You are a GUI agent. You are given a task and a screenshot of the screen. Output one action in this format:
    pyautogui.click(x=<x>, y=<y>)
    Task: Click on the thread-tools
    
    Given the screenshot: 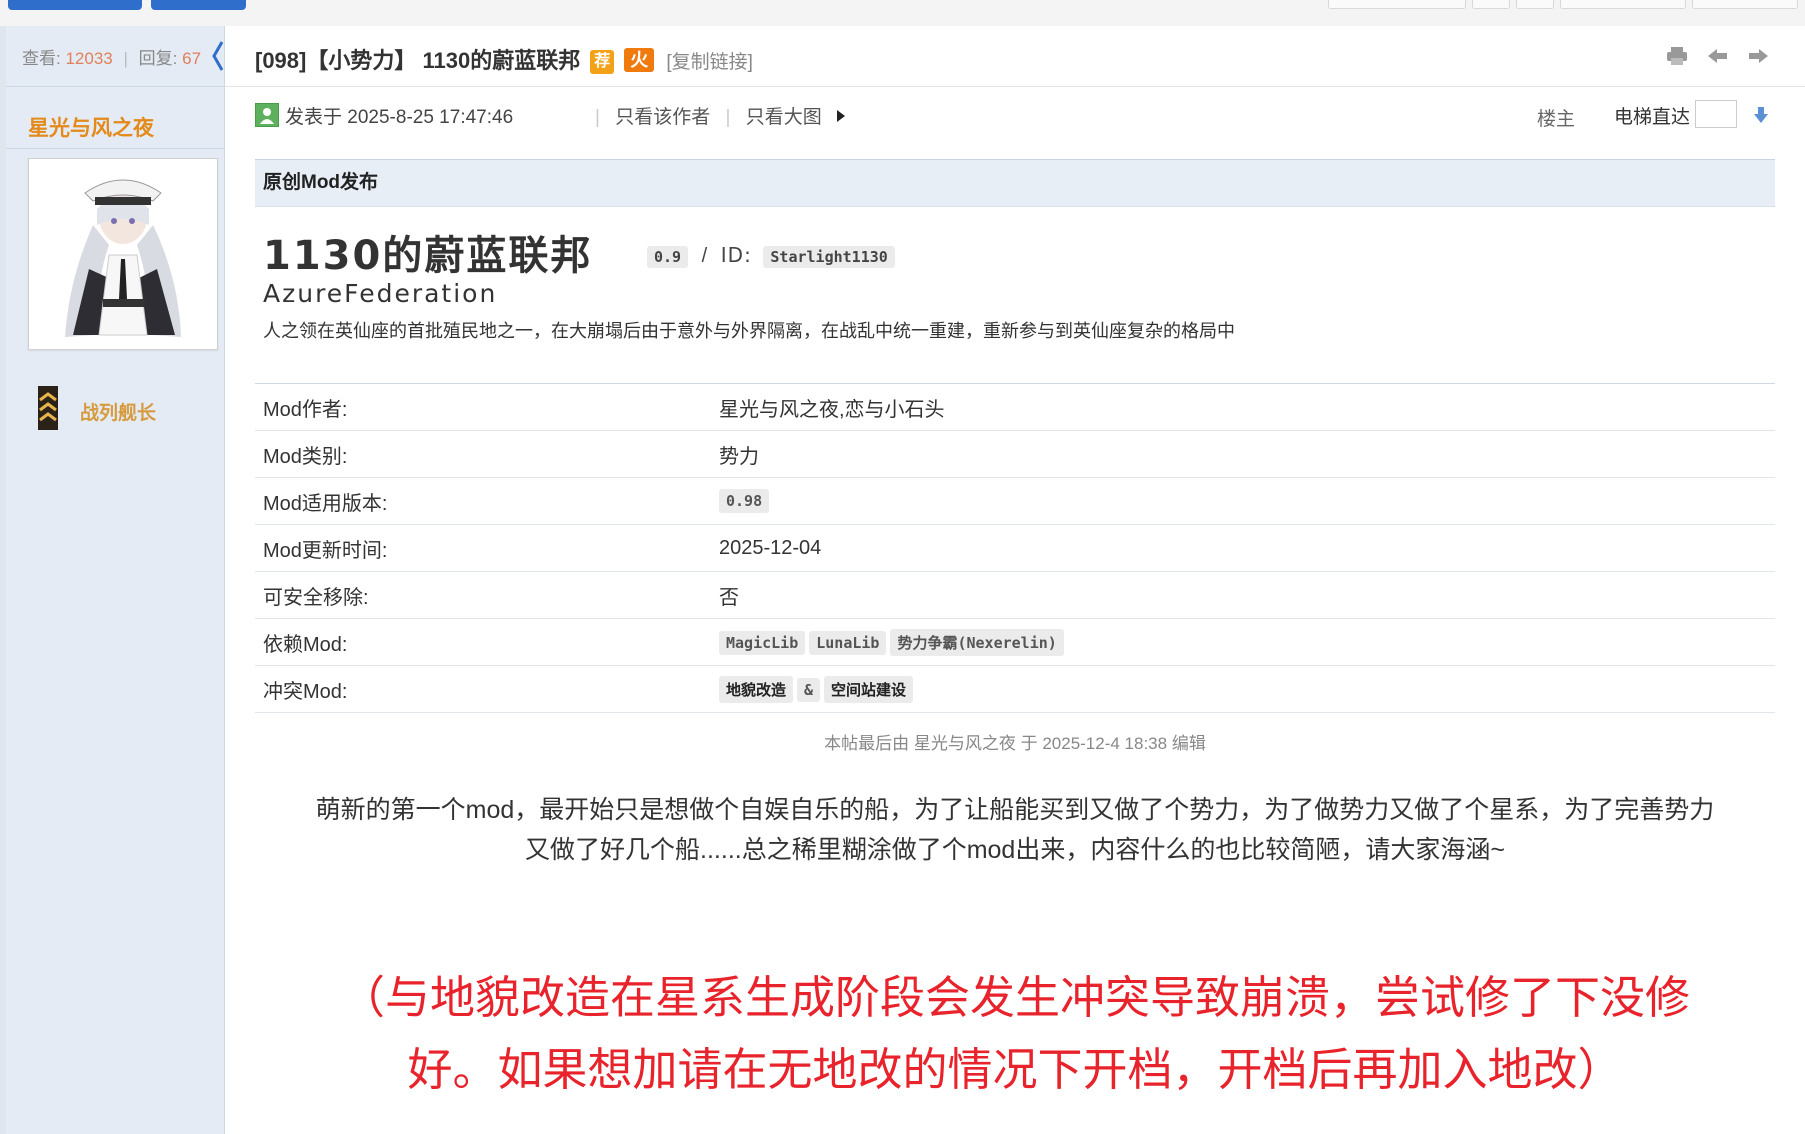 What is the action you would take?
    pyautogui.click(x=1711, y=58)
    